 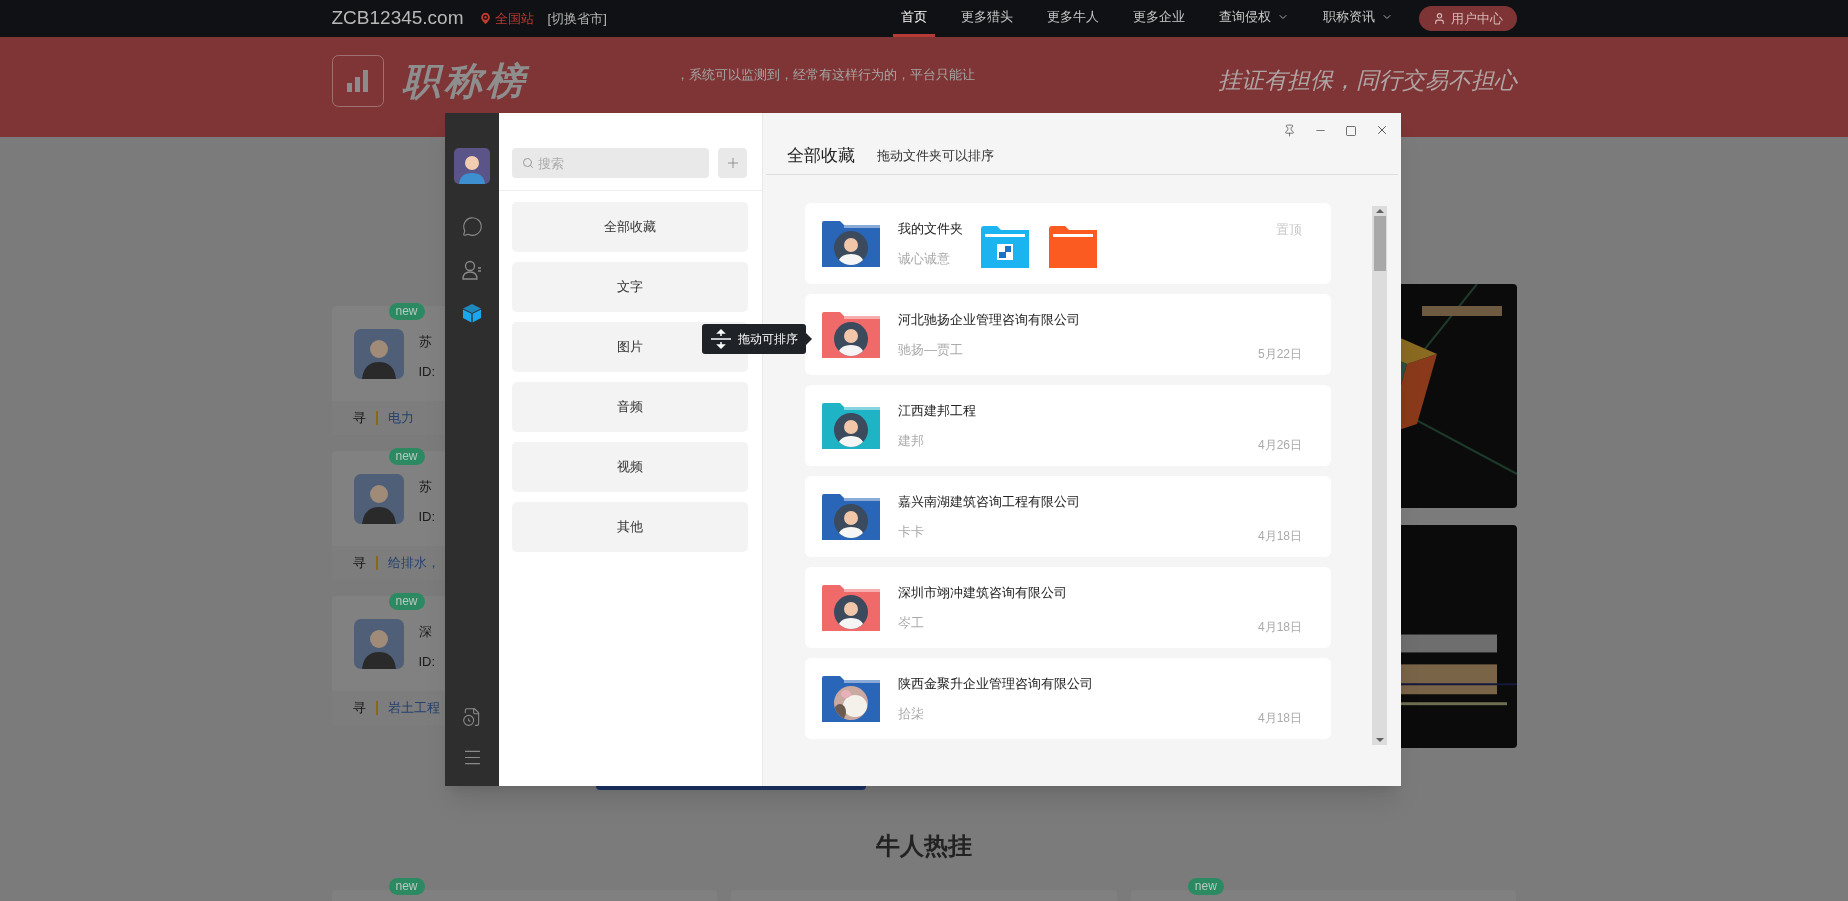 I want to click on folder-date: 5月22日, so click(x=1279, y=354).